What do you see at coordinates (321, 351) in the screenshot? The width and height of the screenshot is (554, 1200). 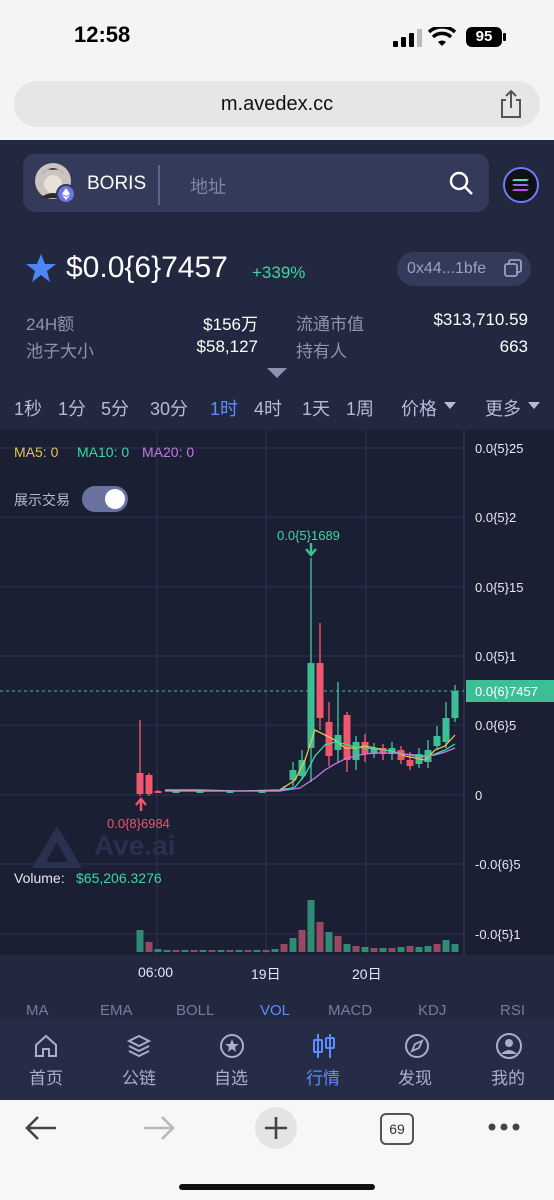 I see `stat-label: 持有人` at bounding box center [321, 351].